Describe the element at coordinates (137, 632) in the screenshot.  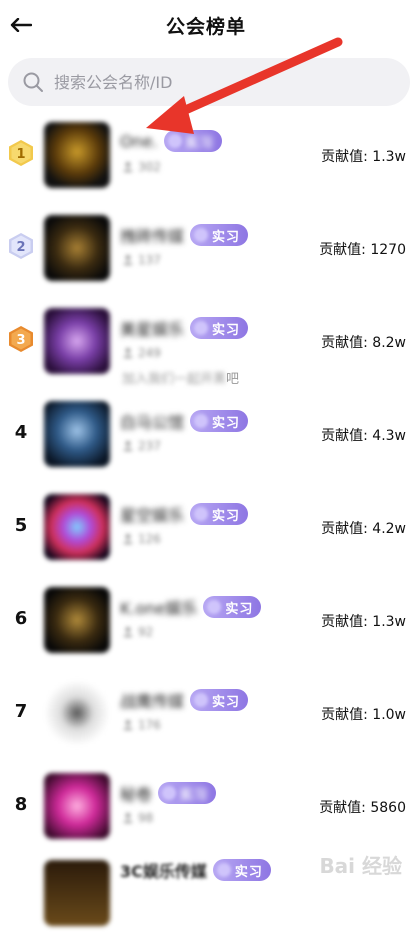
I see `member-count: 92` at that location.